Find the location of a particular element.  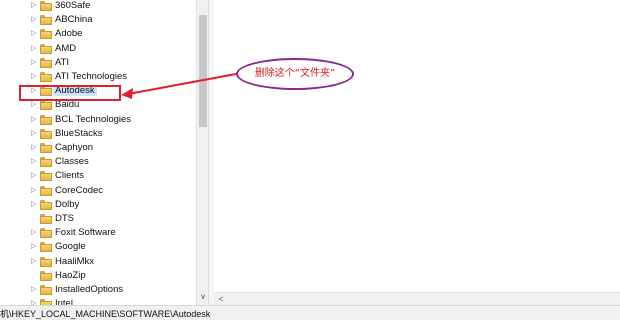

tree-item: ▷ BCL Technologies is located at coordinates (98, 120).